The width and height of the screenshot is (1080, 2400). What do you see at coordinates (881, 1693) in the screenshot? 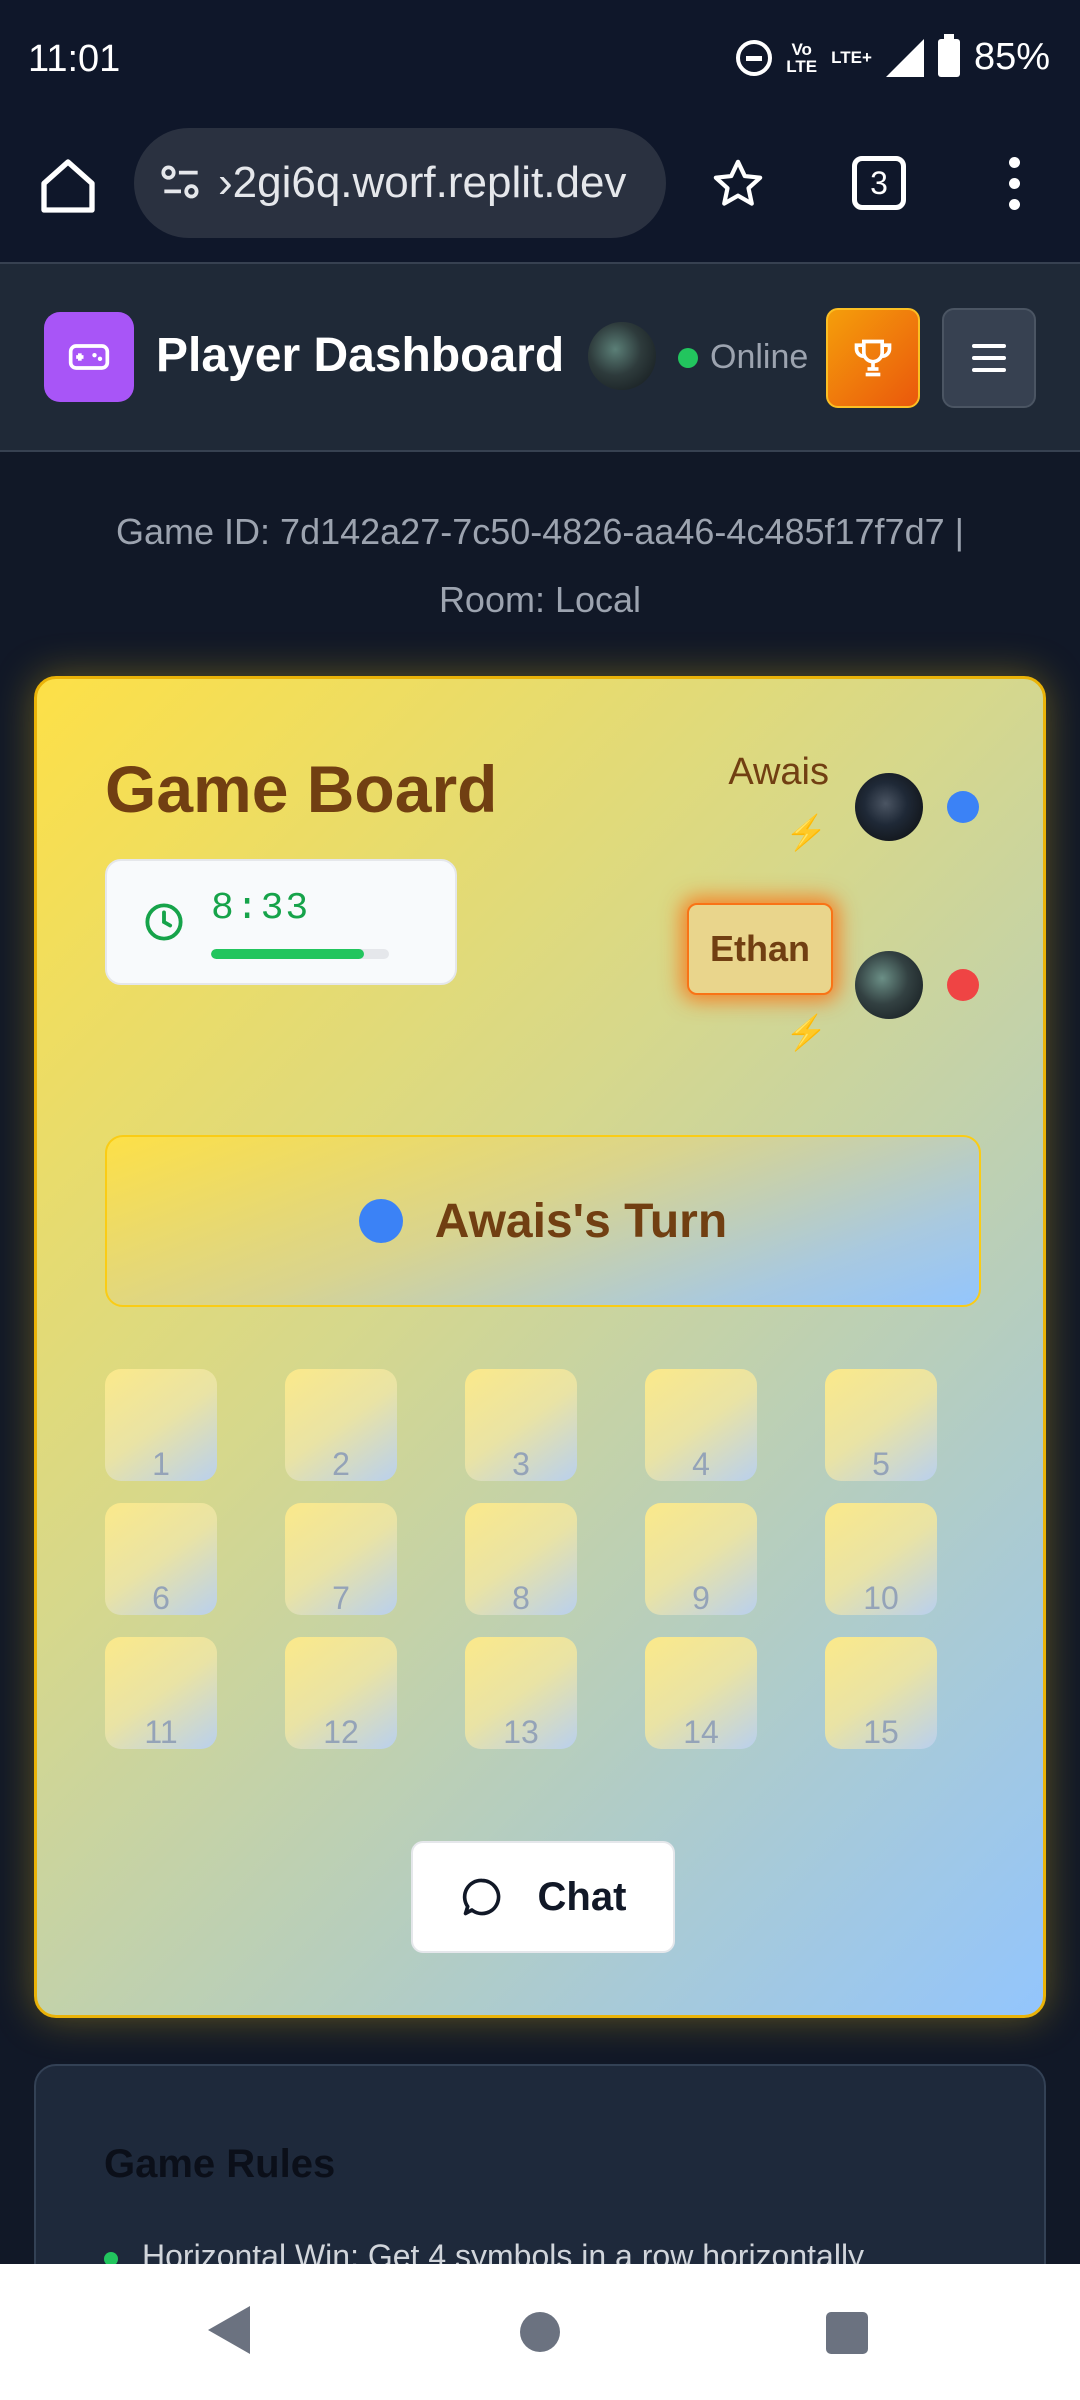
I see `board-cell: 15` at bounding box center [881, 1693].